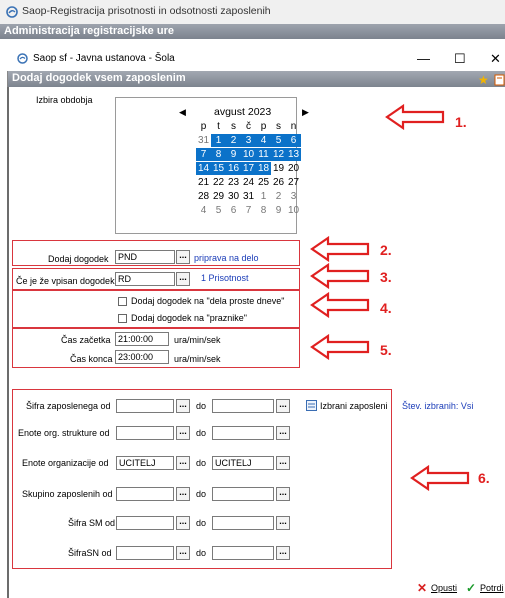 The image size is (505, 598). Describe the element at coordinates (243, 463) in the screenshot. I see `filter-to-input: UCITELJ` at that location.